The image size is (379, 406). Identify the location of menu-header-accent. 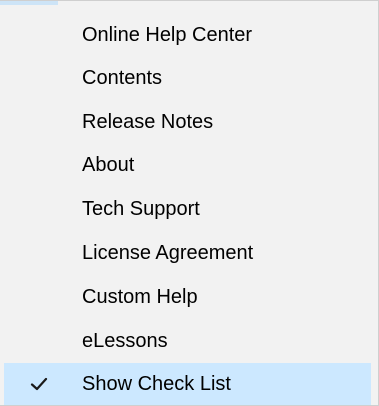
(29, 3).